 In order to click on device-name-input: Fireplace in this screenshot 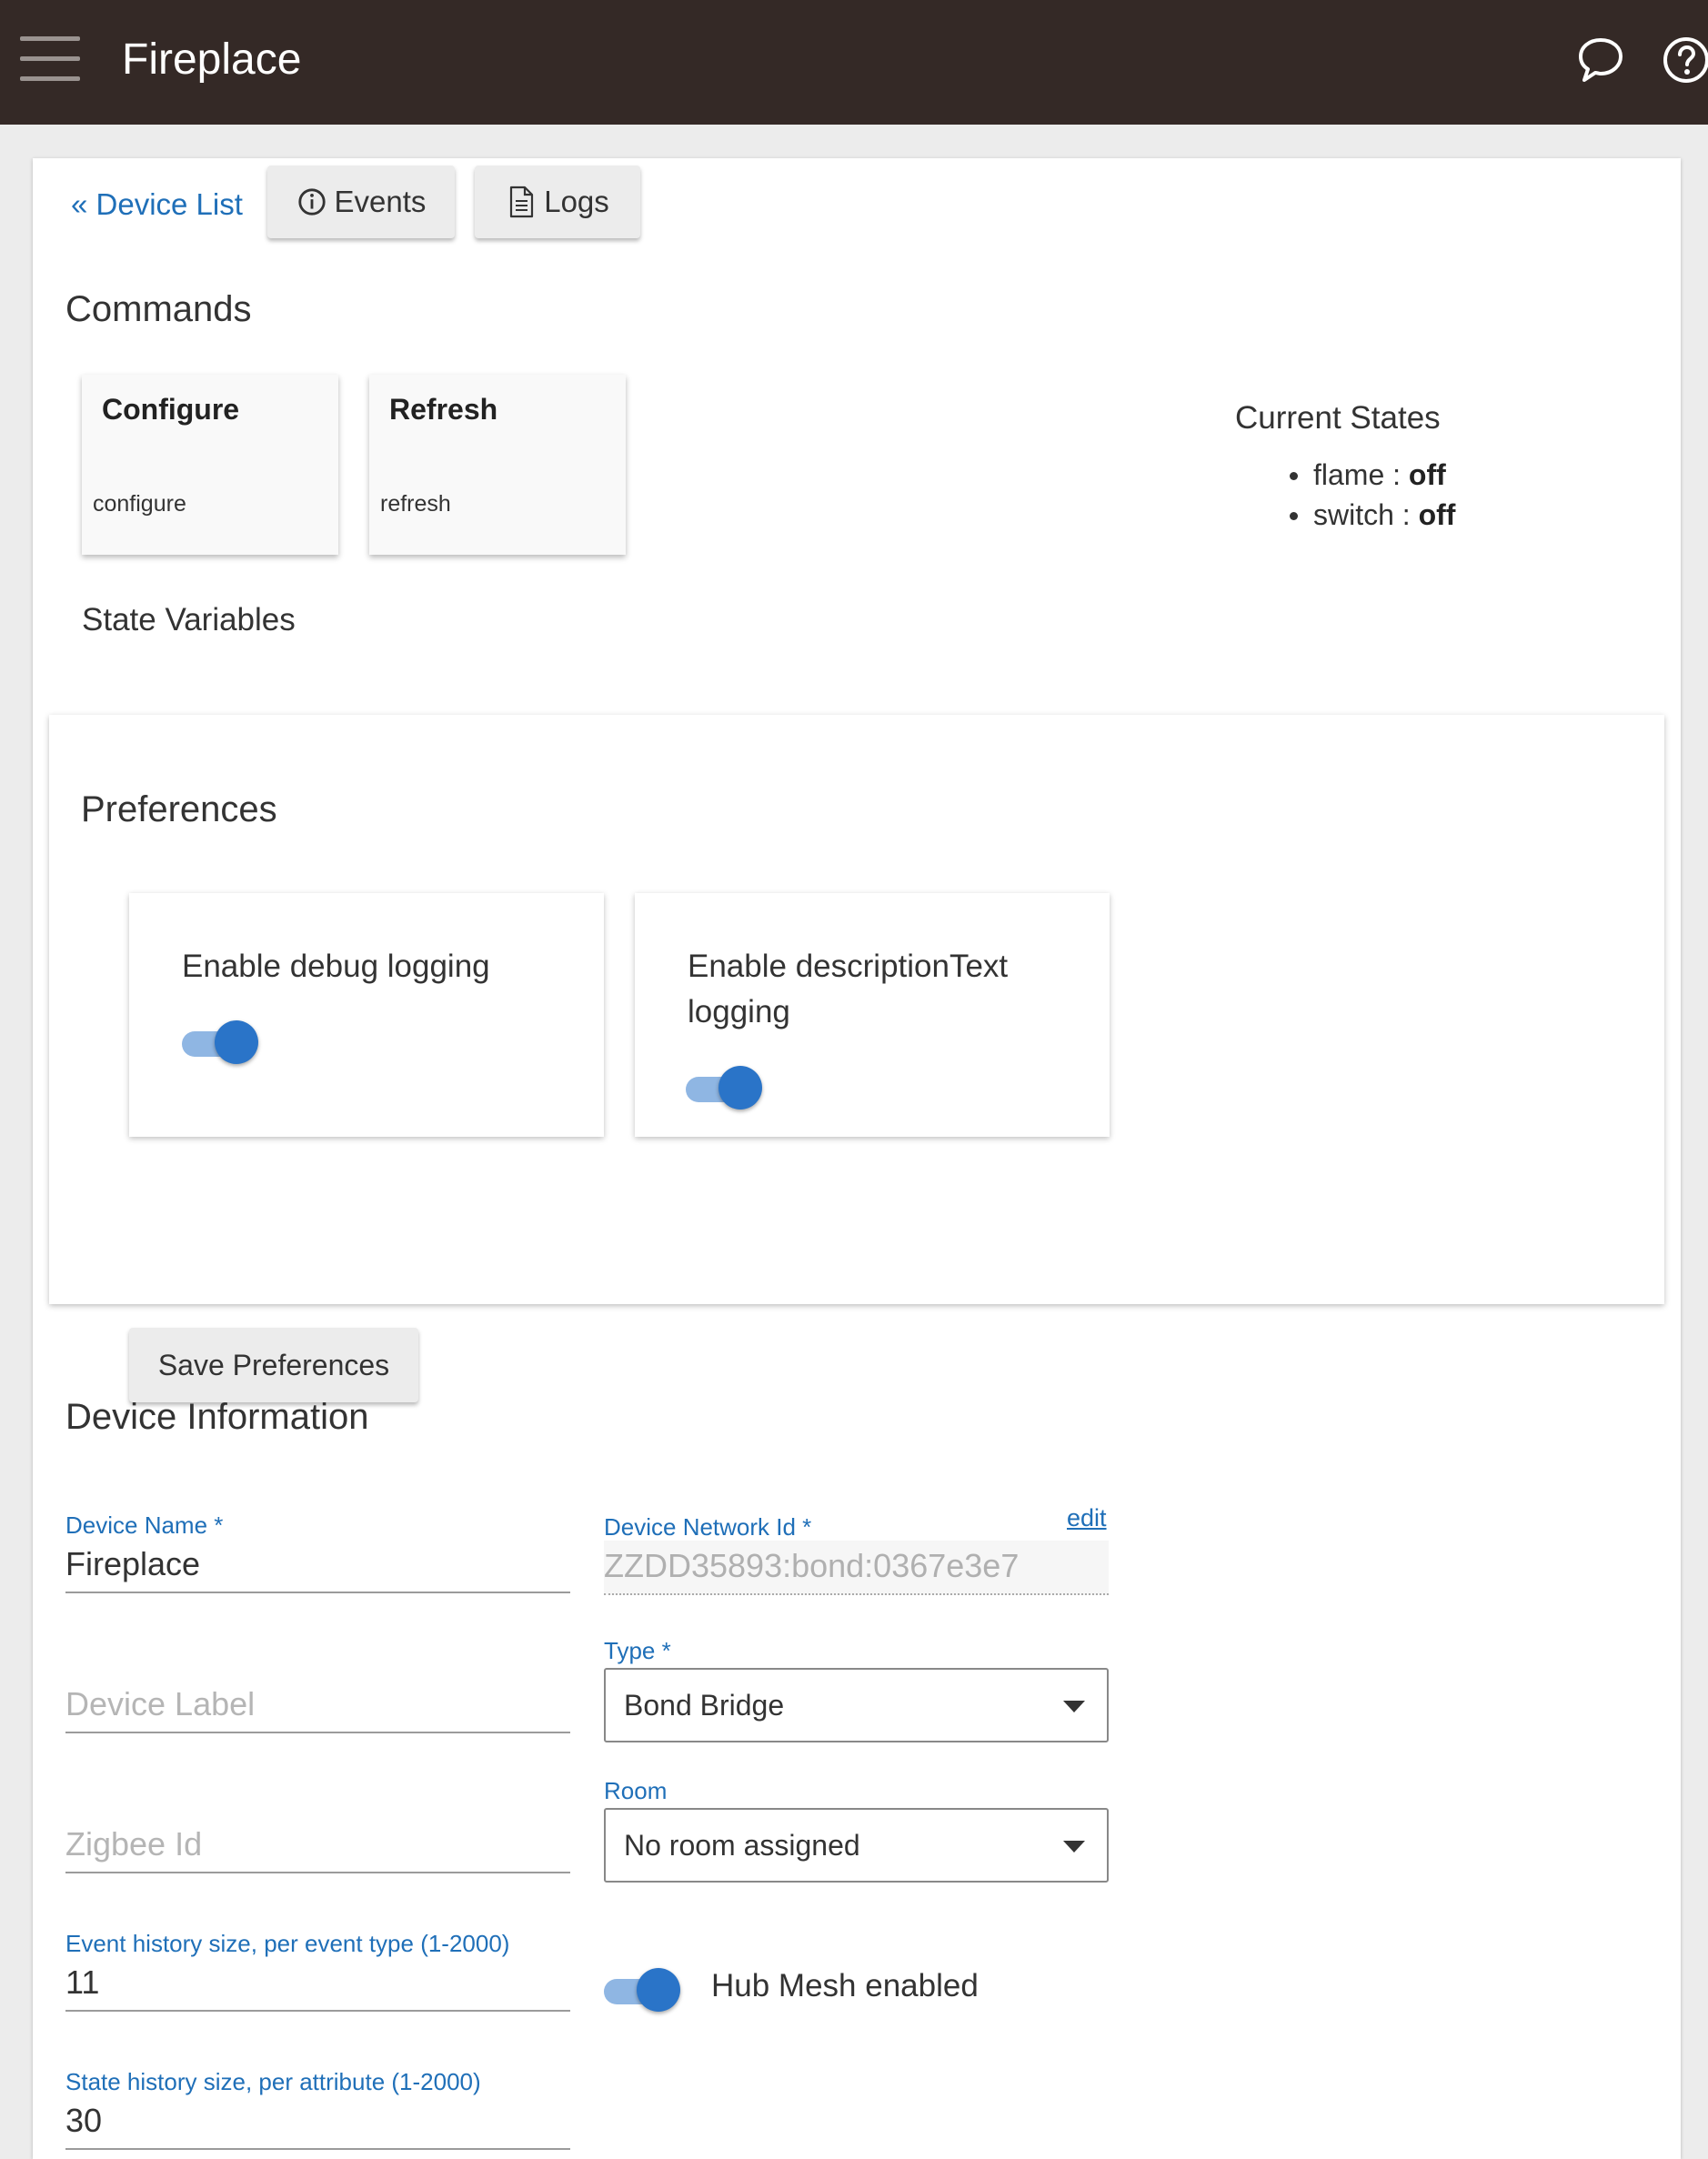, I will do `click(317, 1566)`.